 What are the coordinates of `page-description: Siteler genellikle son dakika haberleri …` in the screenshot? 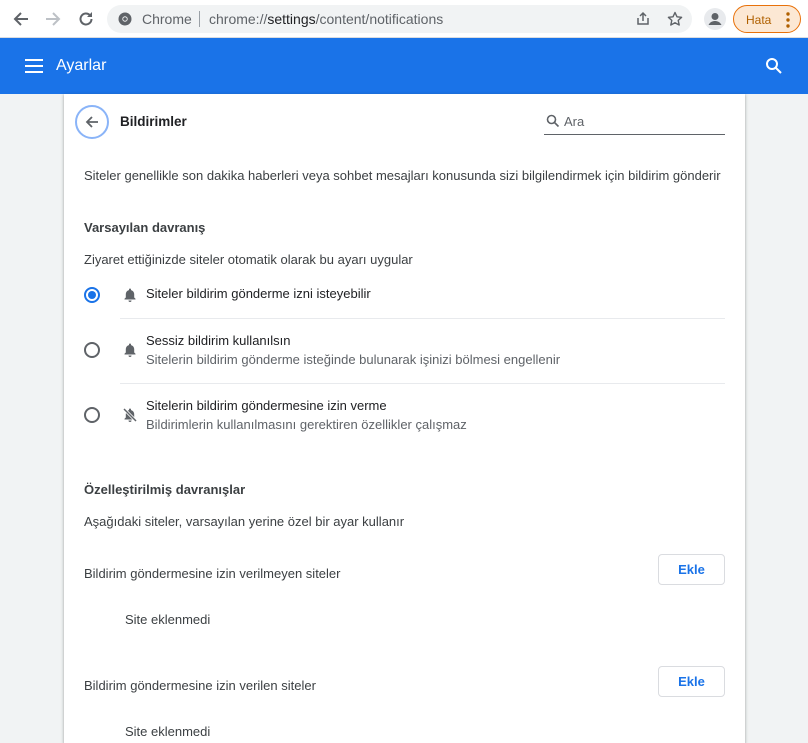 It's located at (402, 175).